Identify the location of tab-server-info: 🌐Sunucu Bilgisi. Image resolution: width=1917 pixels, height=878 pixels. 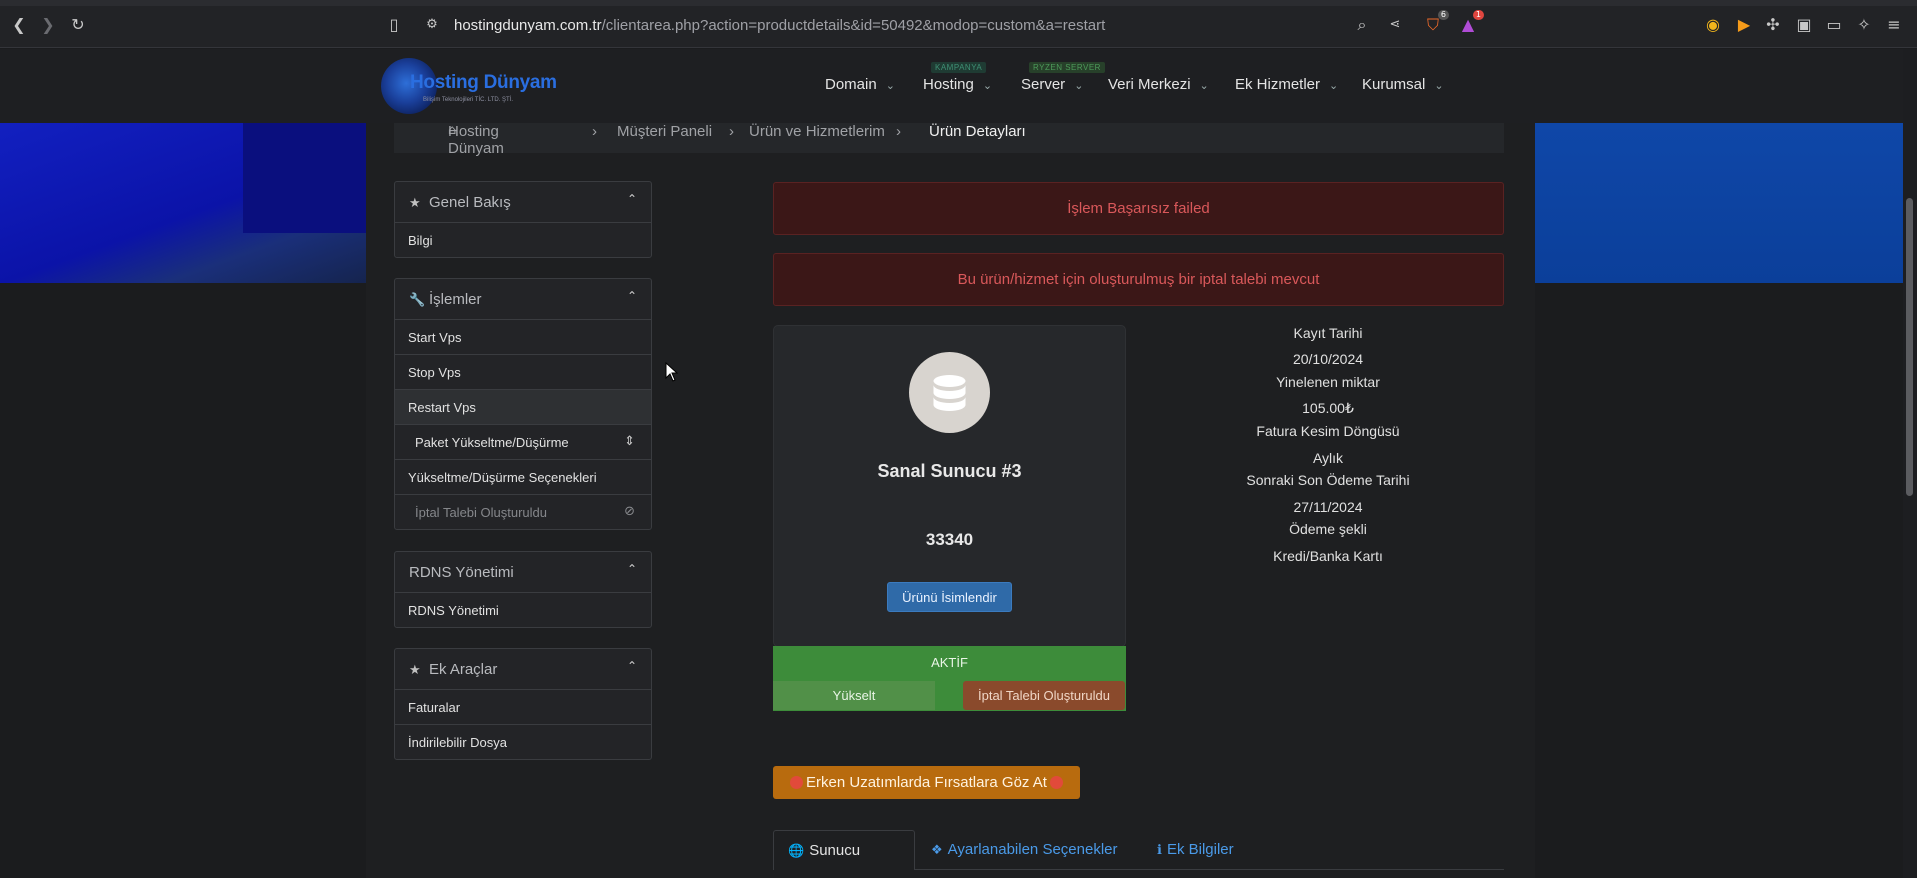
(844, 850).